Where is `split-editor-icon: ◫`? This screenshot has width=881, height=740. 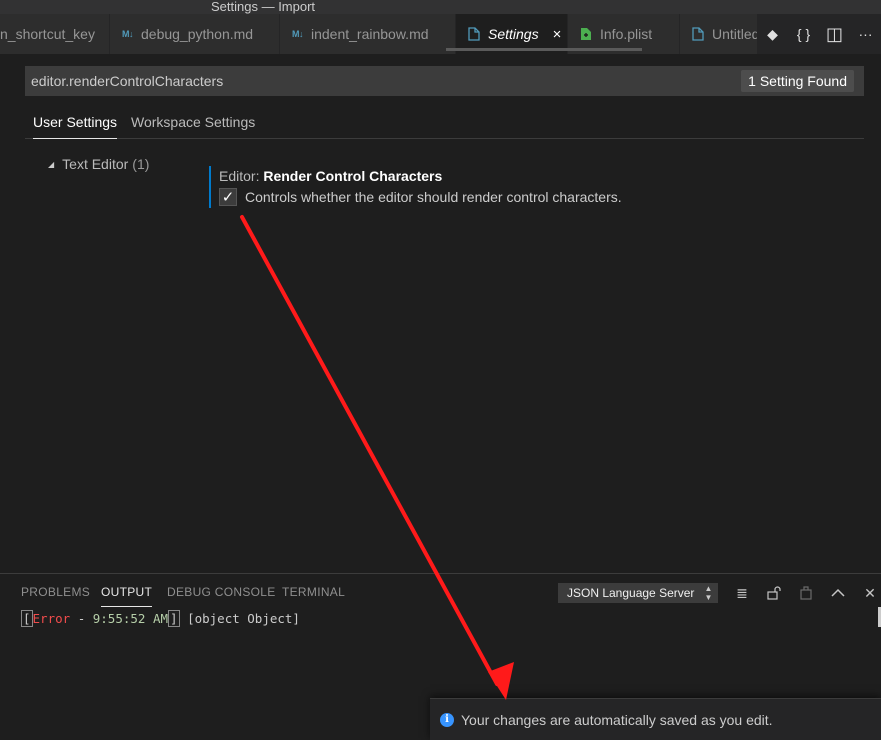 split-editor-icon: ◫ is located at coordinates (834, 34).